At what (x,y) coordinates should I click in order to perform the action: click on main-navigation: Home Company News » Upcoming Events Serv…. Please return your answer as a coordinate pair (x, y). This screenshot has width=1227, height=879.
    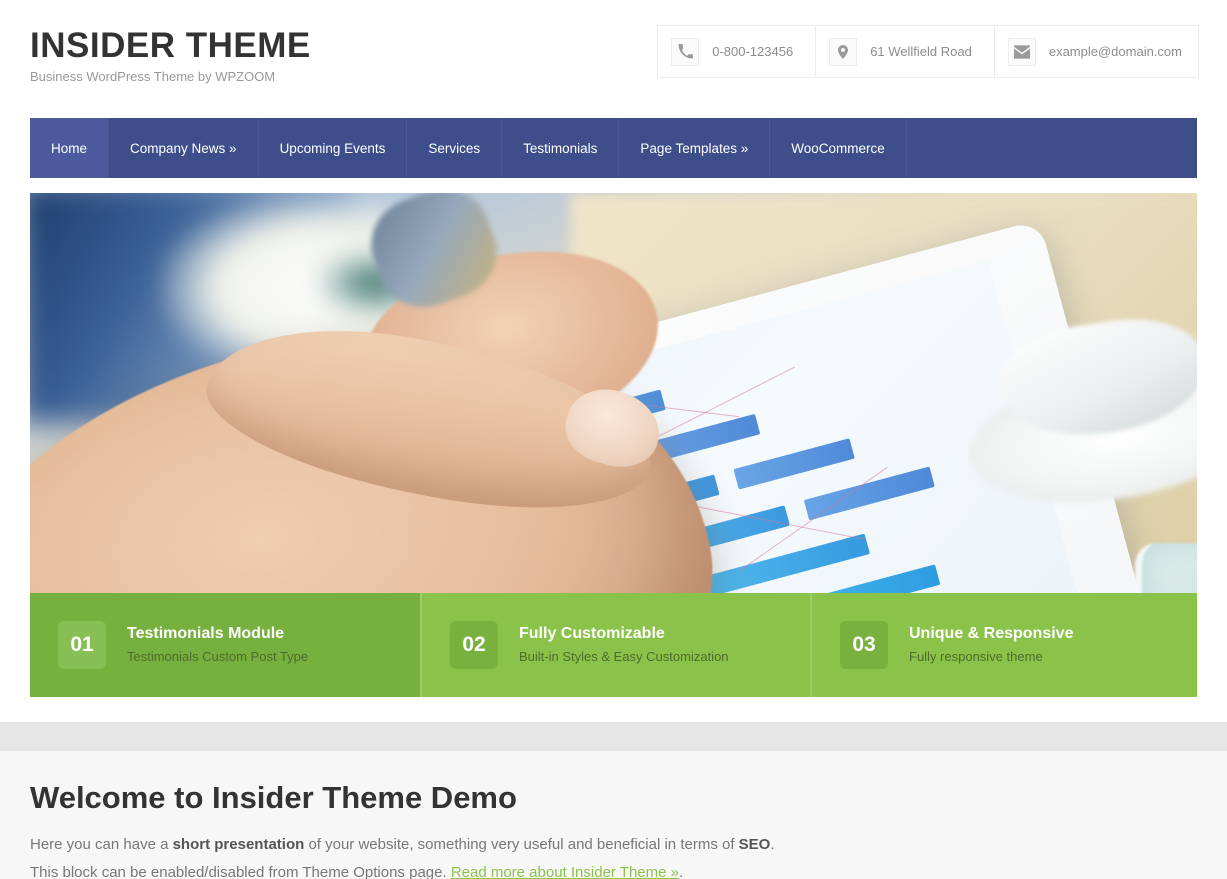
    Looking at the image, I should click on (613, 148).